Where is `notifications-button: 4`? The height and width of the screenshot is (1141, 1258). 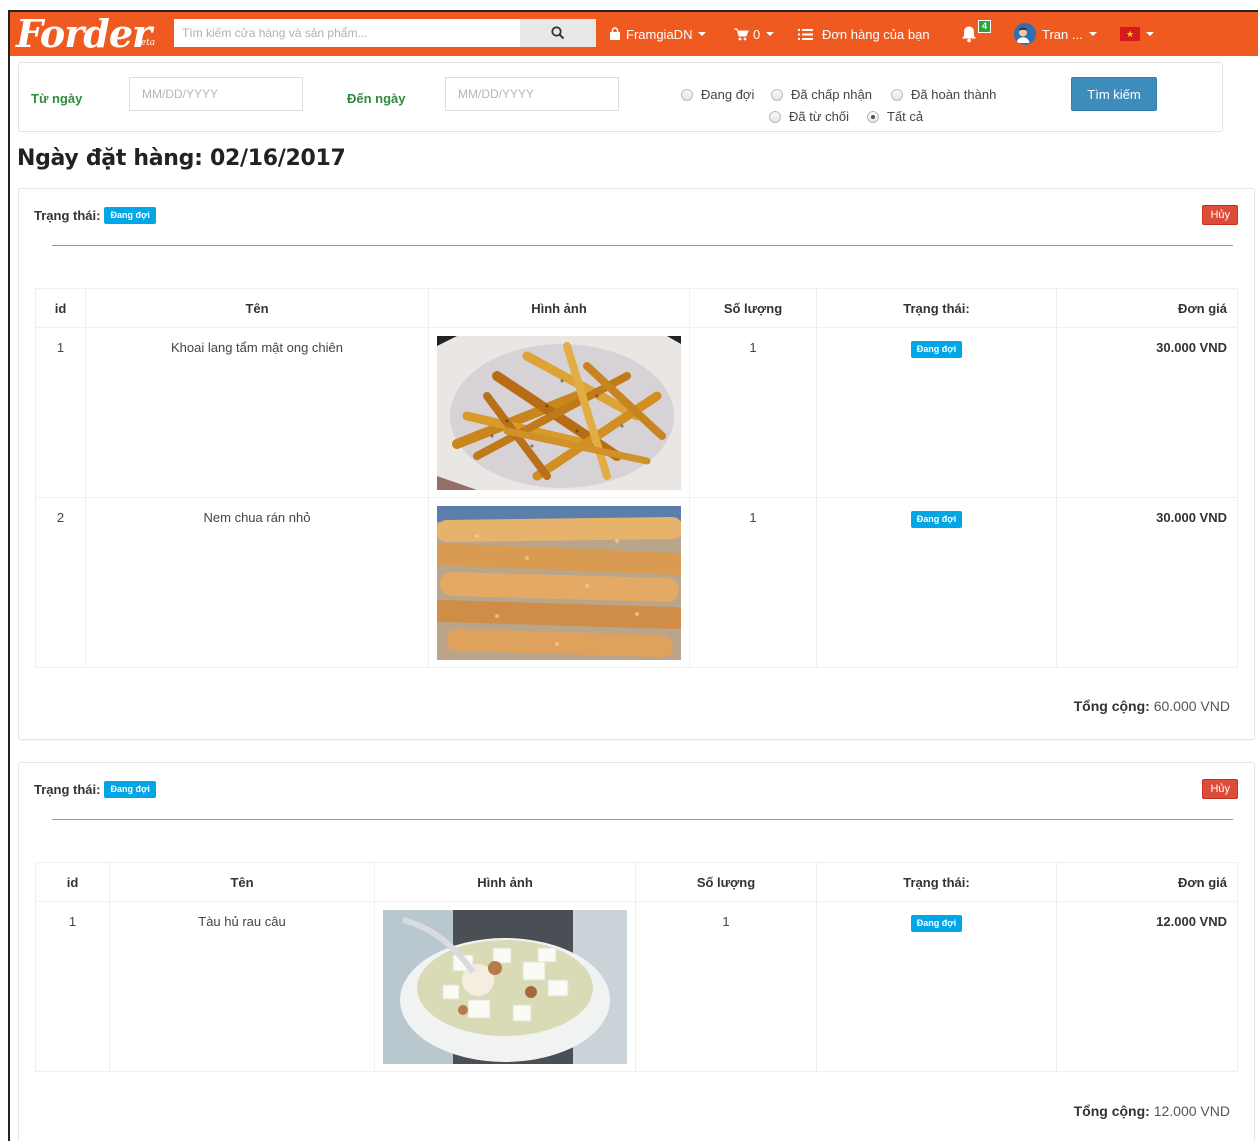
notifications-button: 4 is located at coordinates (976, 34).